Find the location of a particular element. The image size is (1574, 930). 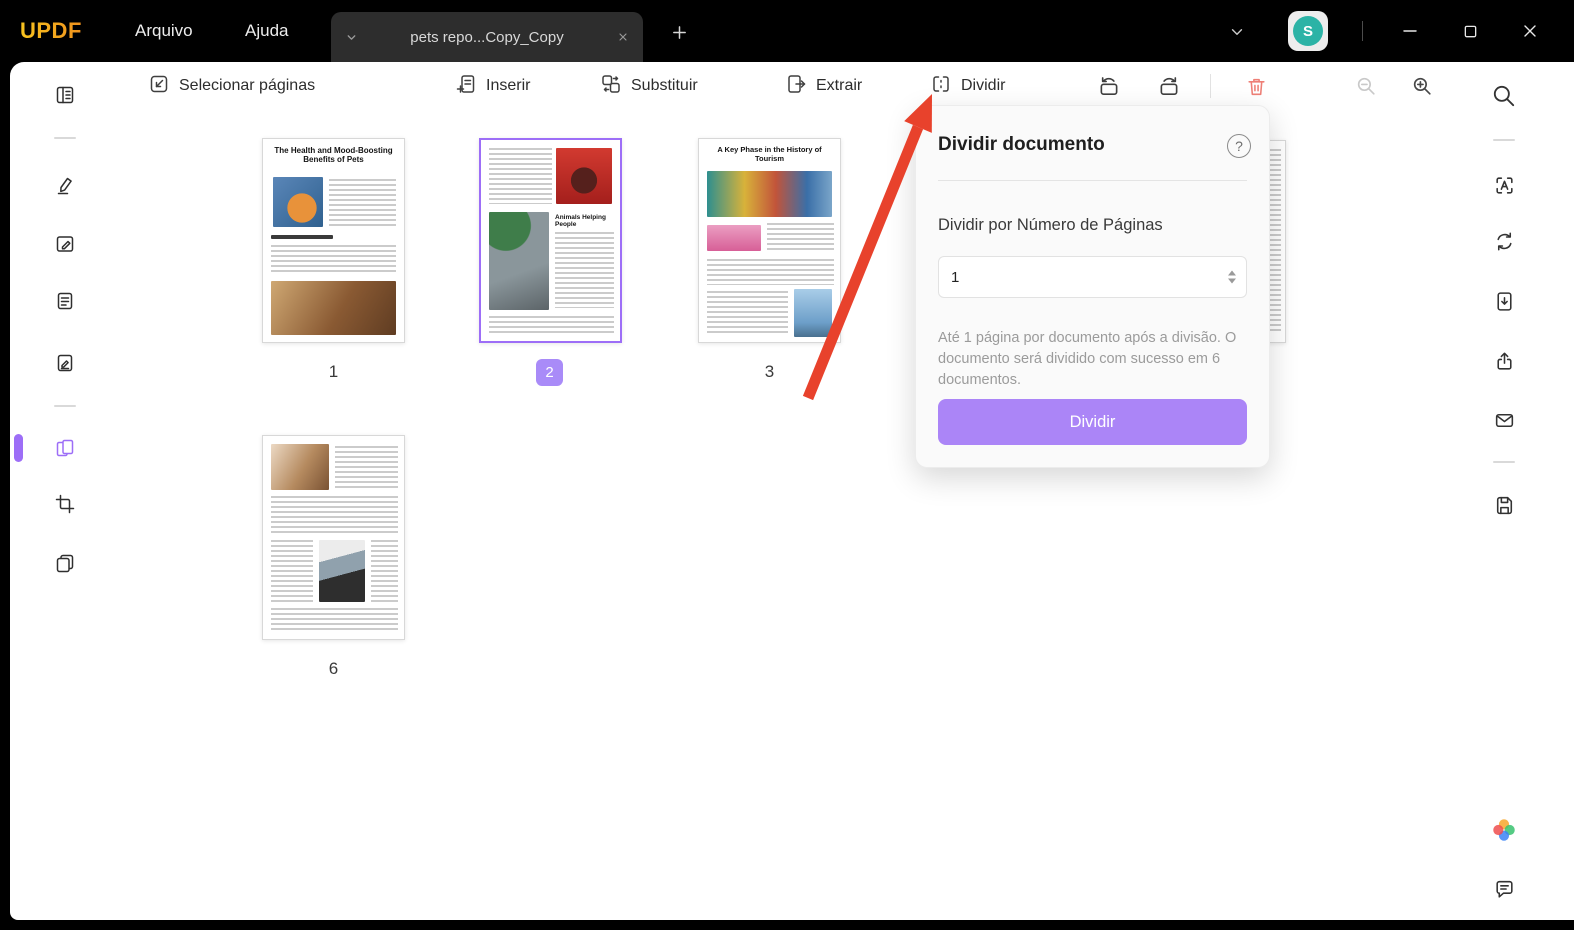

extract-button: Extrair is located at coordinates (823, 86).